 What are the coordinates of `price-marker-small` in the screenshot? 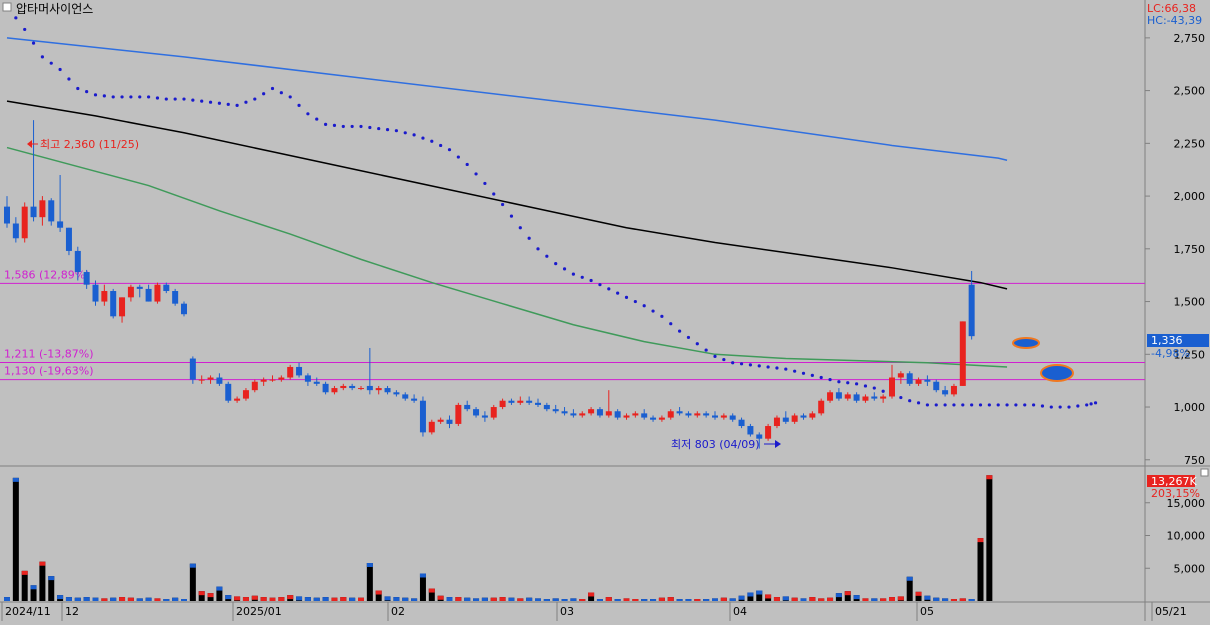 It's located at (1026, 343).